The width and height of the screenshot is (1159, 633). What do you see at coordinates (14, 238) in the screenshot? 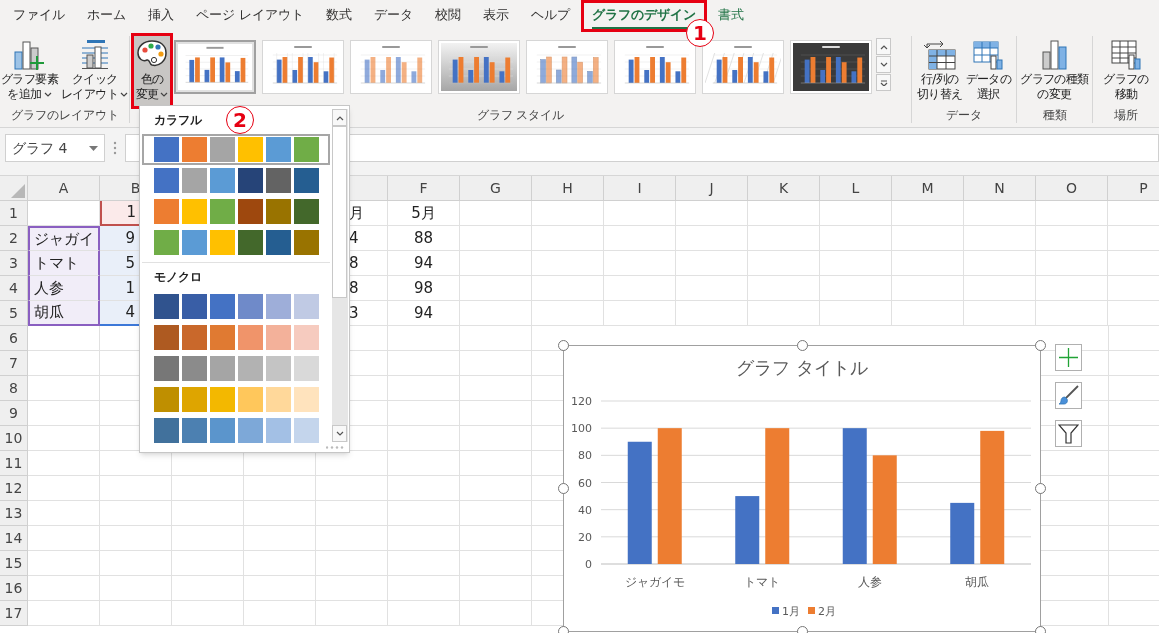
I see `row-header: 2` at bounding box center [14, 238].